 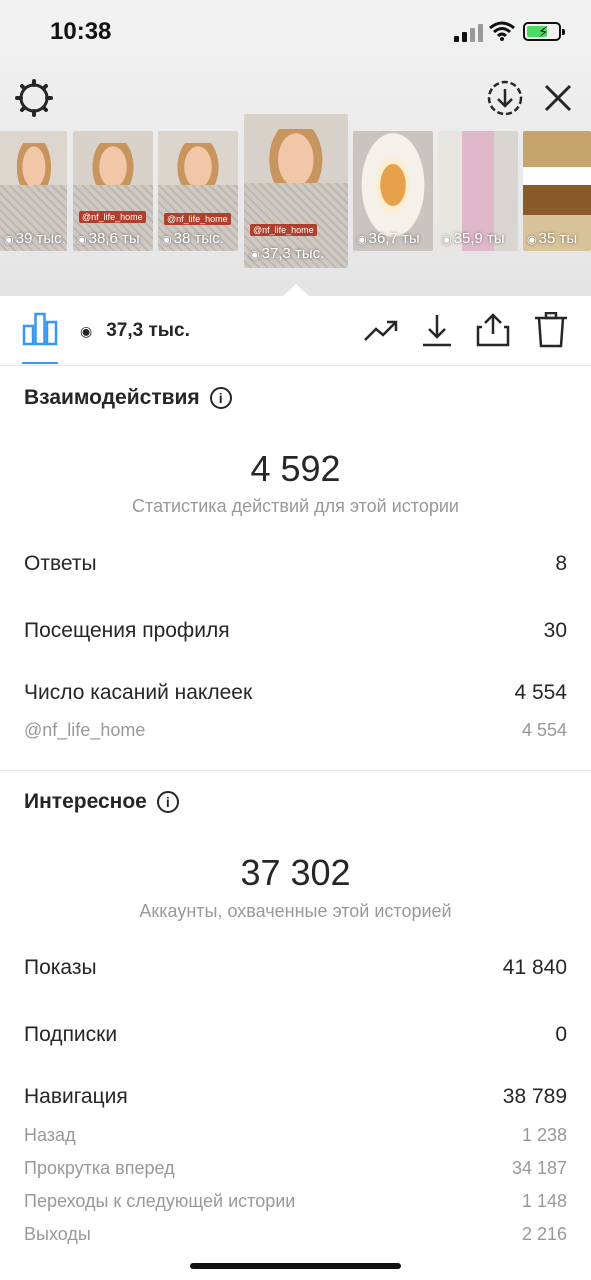 I want to click on discovery-title-text: Интересное, so click(x=85, y=801).